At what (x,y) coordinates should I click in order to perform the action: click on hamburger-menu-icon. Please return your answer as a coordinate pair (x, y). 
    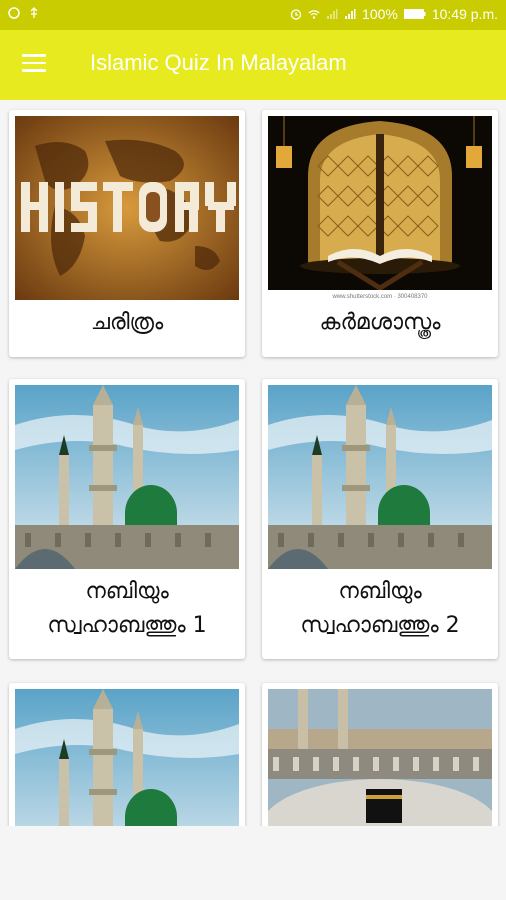
    Looking at the image, I should click on (34, 64).